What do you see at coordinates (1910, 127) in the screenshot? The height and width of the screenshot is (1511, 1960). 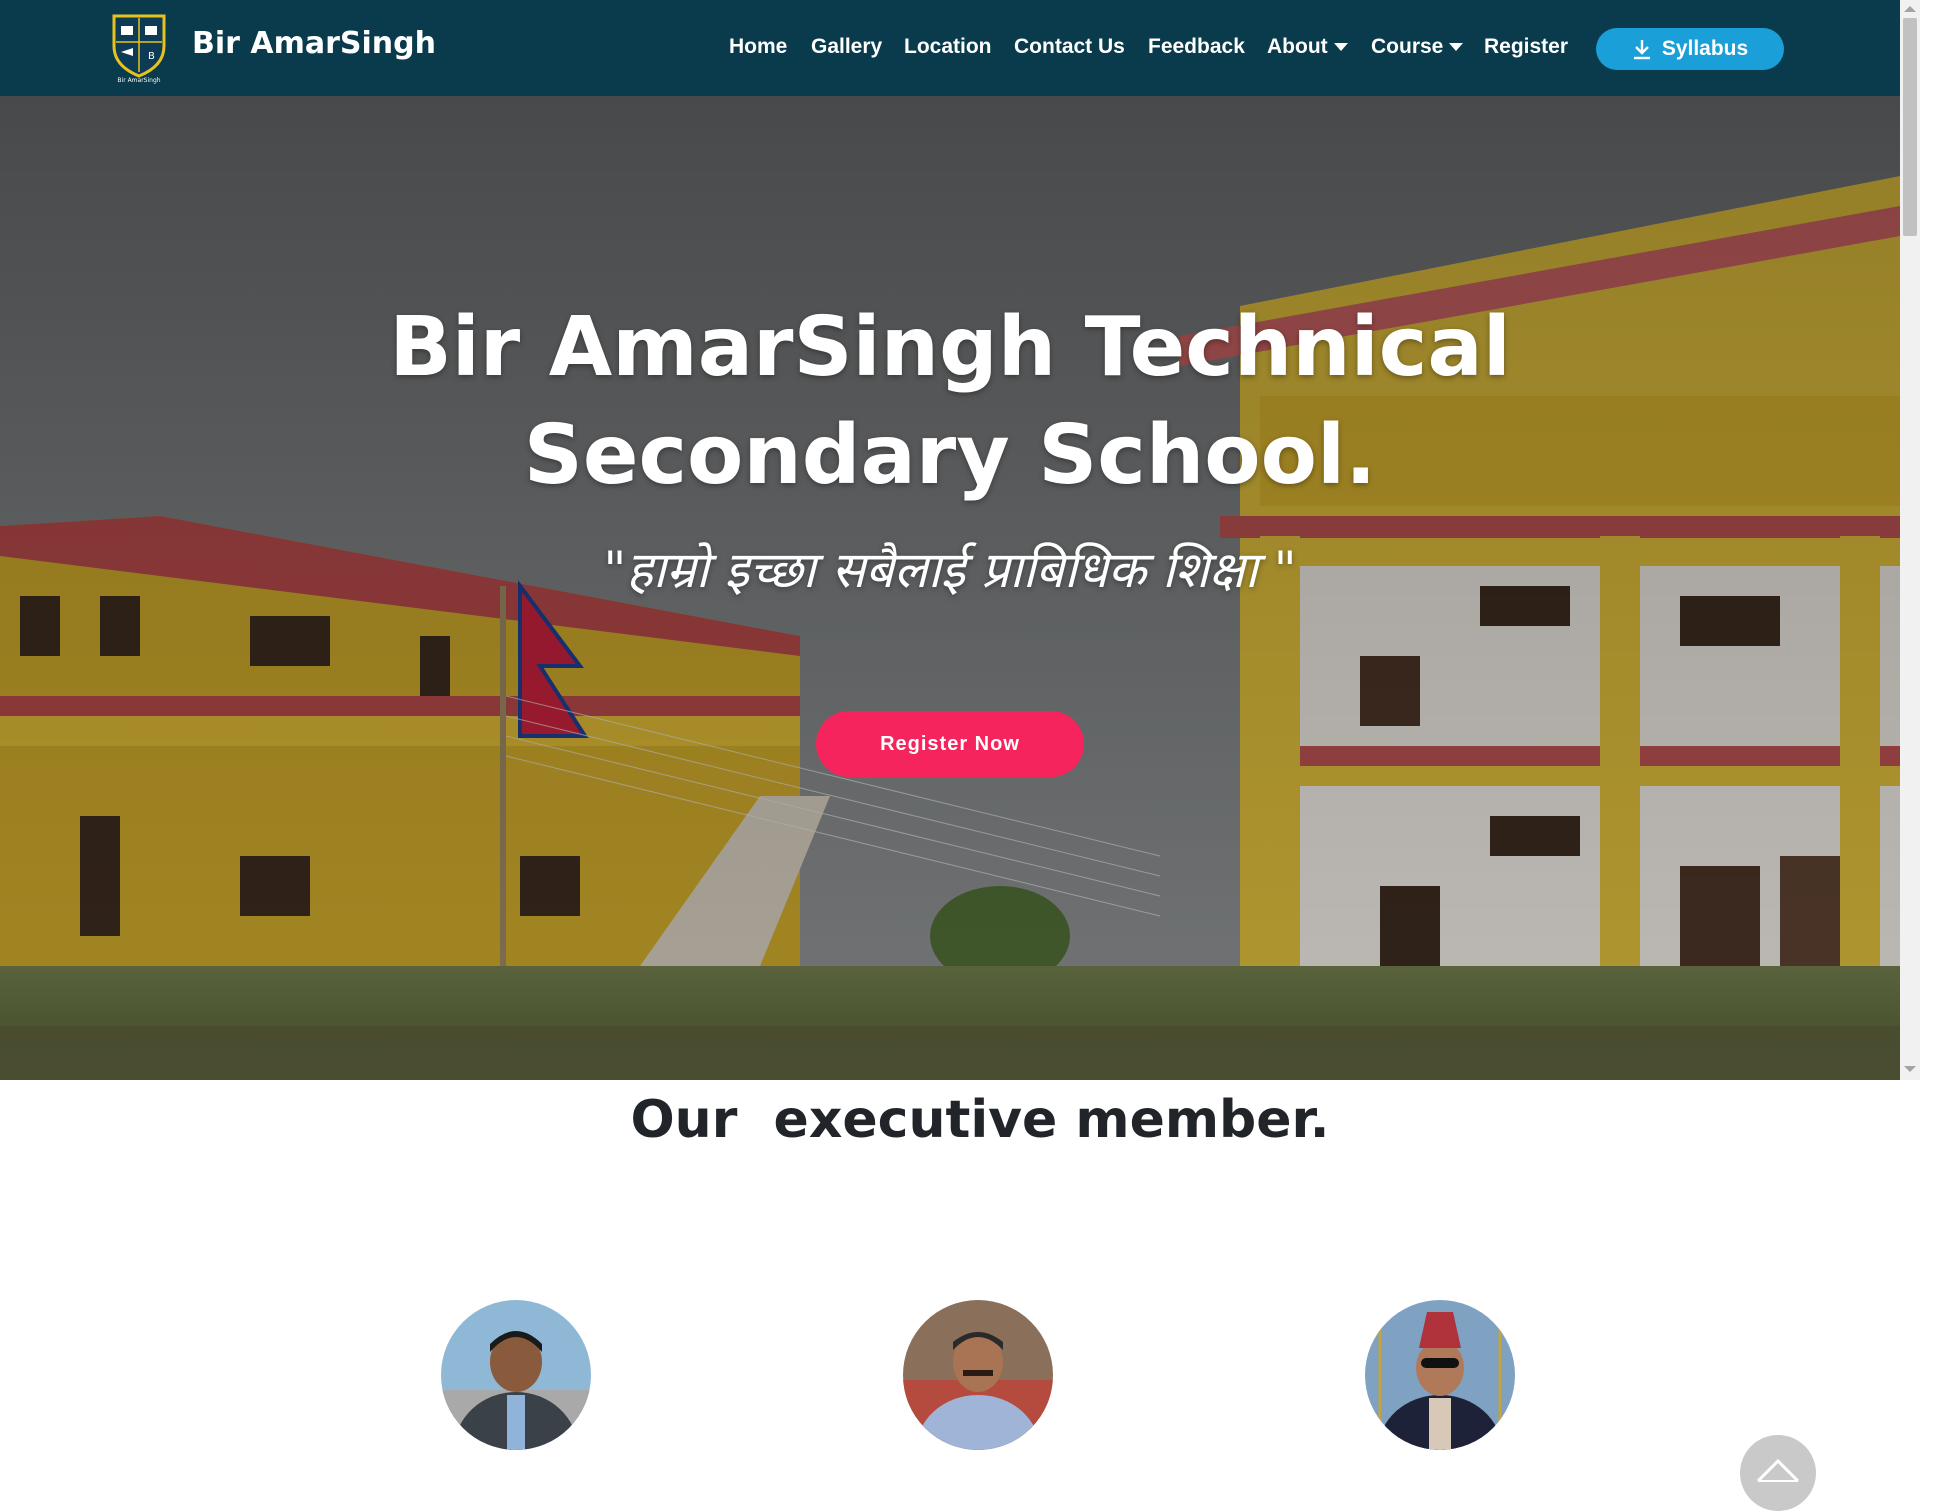 I see `scrollbar-thumb` at bounding box center [1910, 127].